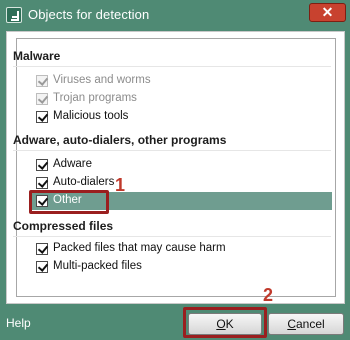  Describe the element at coordinates (89, 14) in the screenshot. I see `window-title: Objects for detection` at that location.